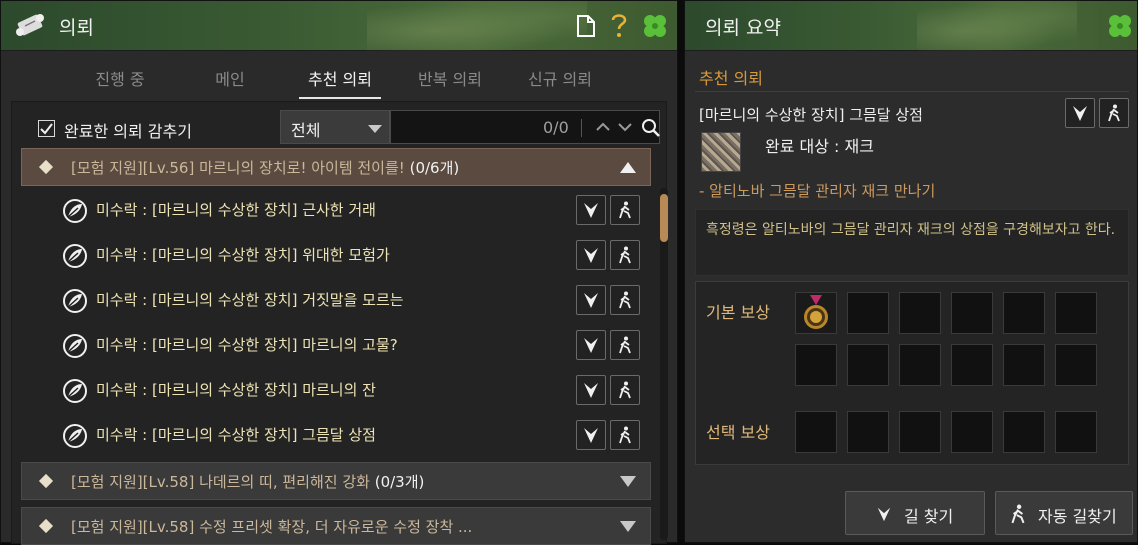 The width and height of the screenshot is (1138, 545). I want to click on quest-item: 미수락 : [마르니의 수상한 장치] 그믐달 상점, so click(347, 435).